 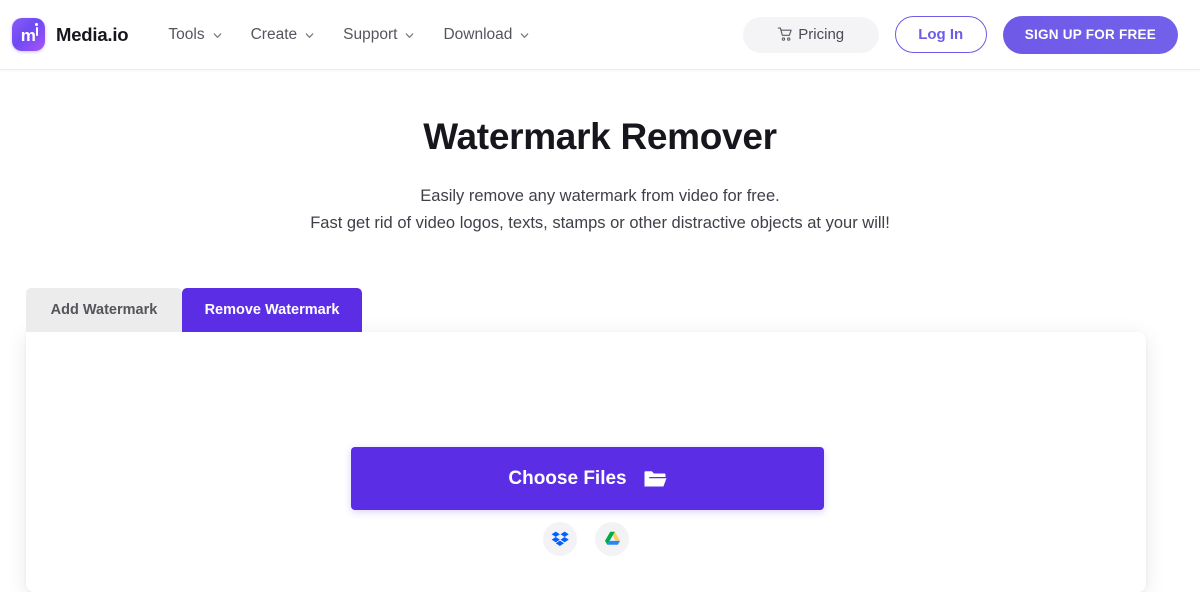 I want to click on tab-remove-watermark: Remove Watermark, so click(x=272, y=310).